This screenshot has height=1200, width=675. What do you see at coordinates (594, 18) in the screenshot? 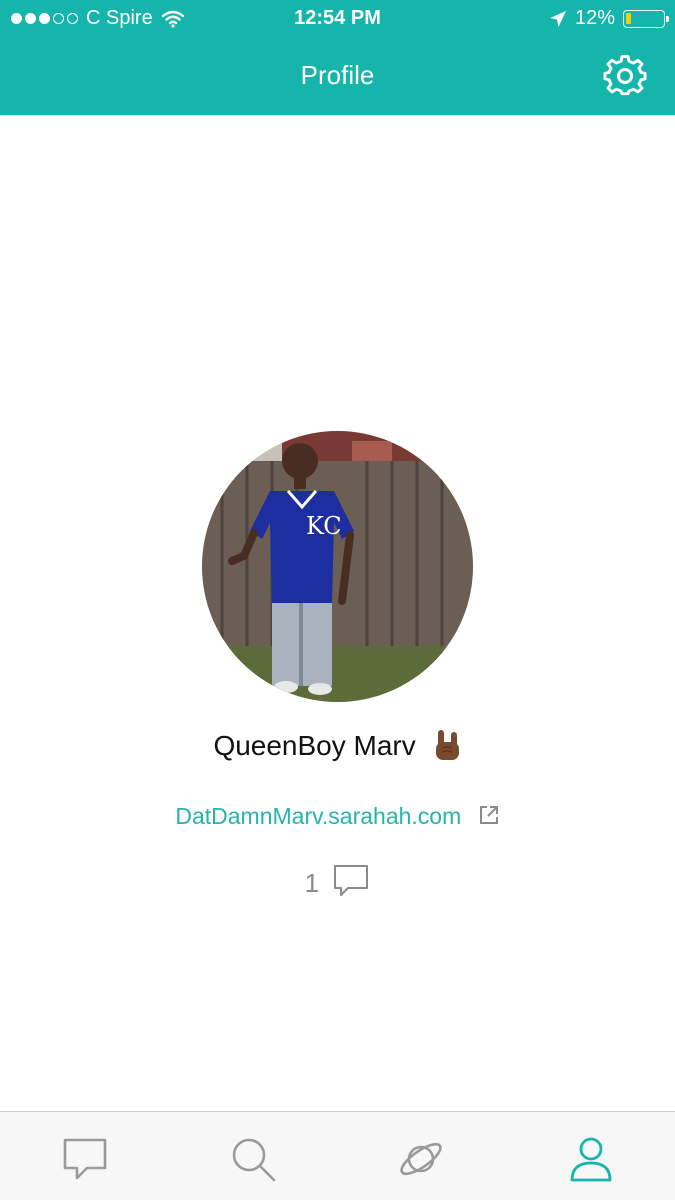
I see `battery-percent: 12%` at bounding box center [594, 18].